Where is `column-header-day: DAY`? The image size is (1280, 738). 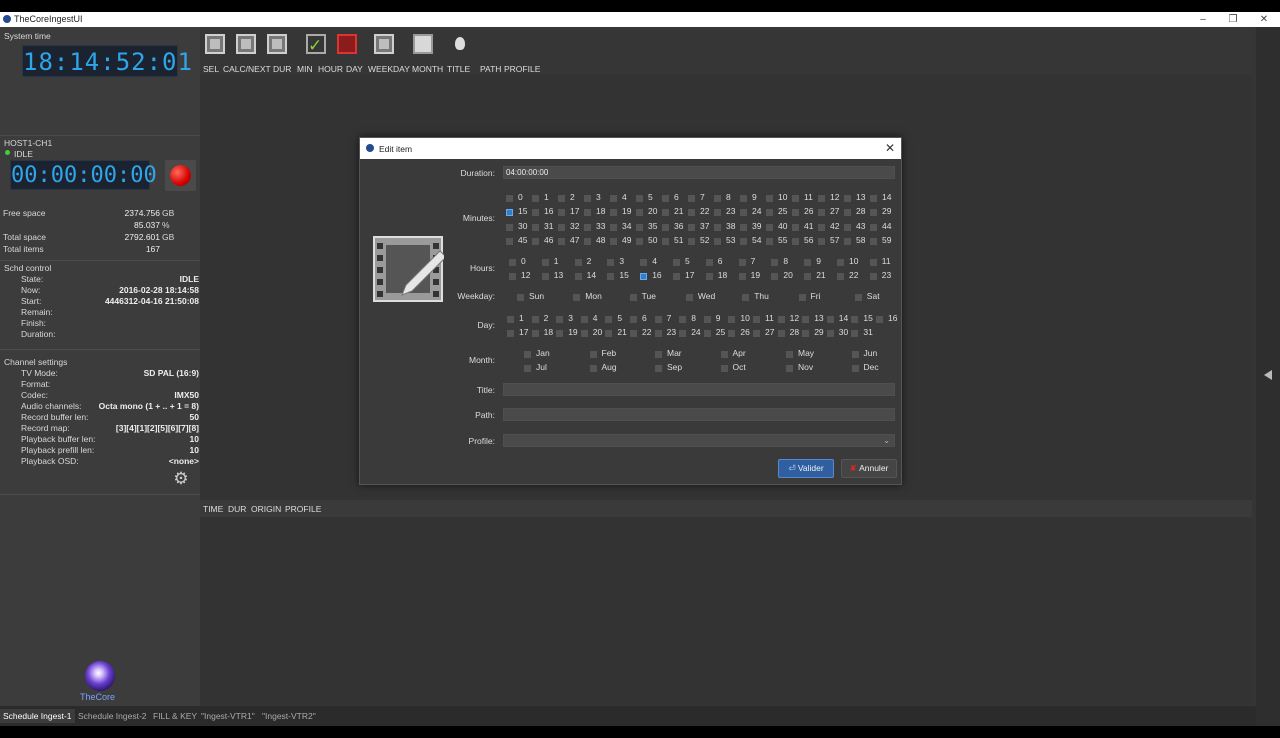
column-header-day: DAY is located at coordinates (354, 69).